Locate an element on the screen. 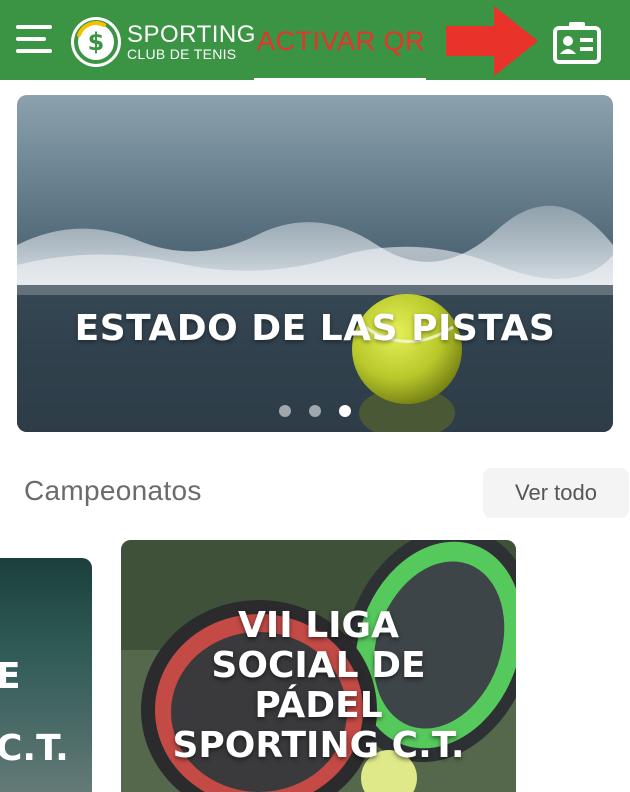  card-title-line: PÁDEL is located at coordinates (318, 705).